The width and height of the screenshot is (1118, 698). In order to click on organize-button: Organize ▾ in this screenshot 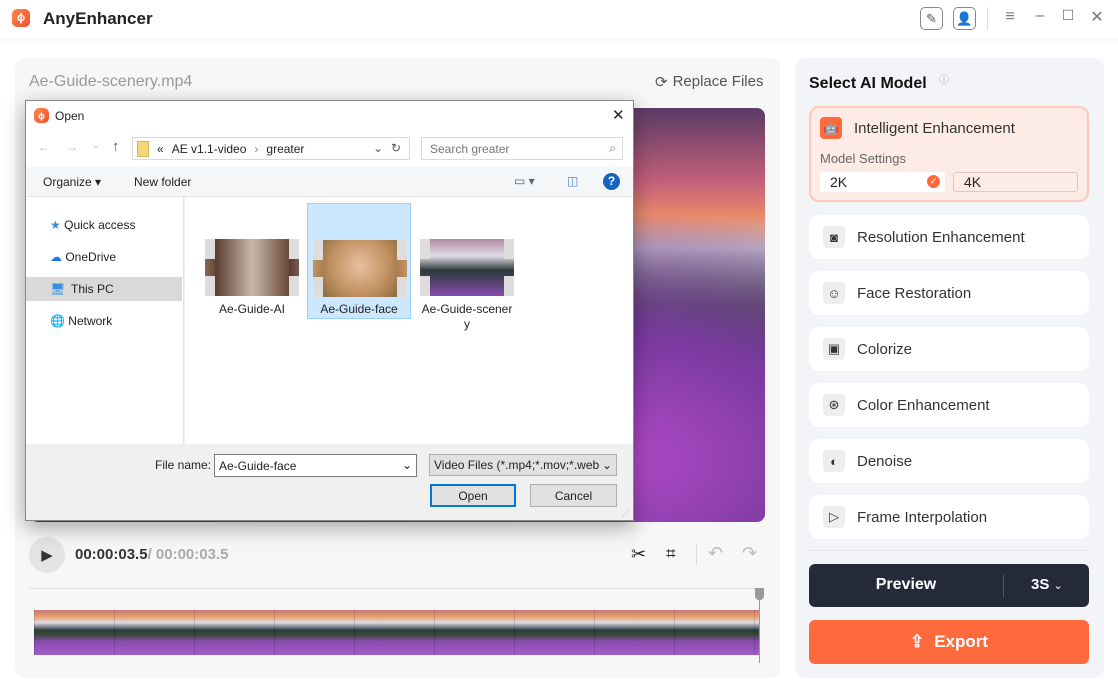, I will do `click(72, 182)`.